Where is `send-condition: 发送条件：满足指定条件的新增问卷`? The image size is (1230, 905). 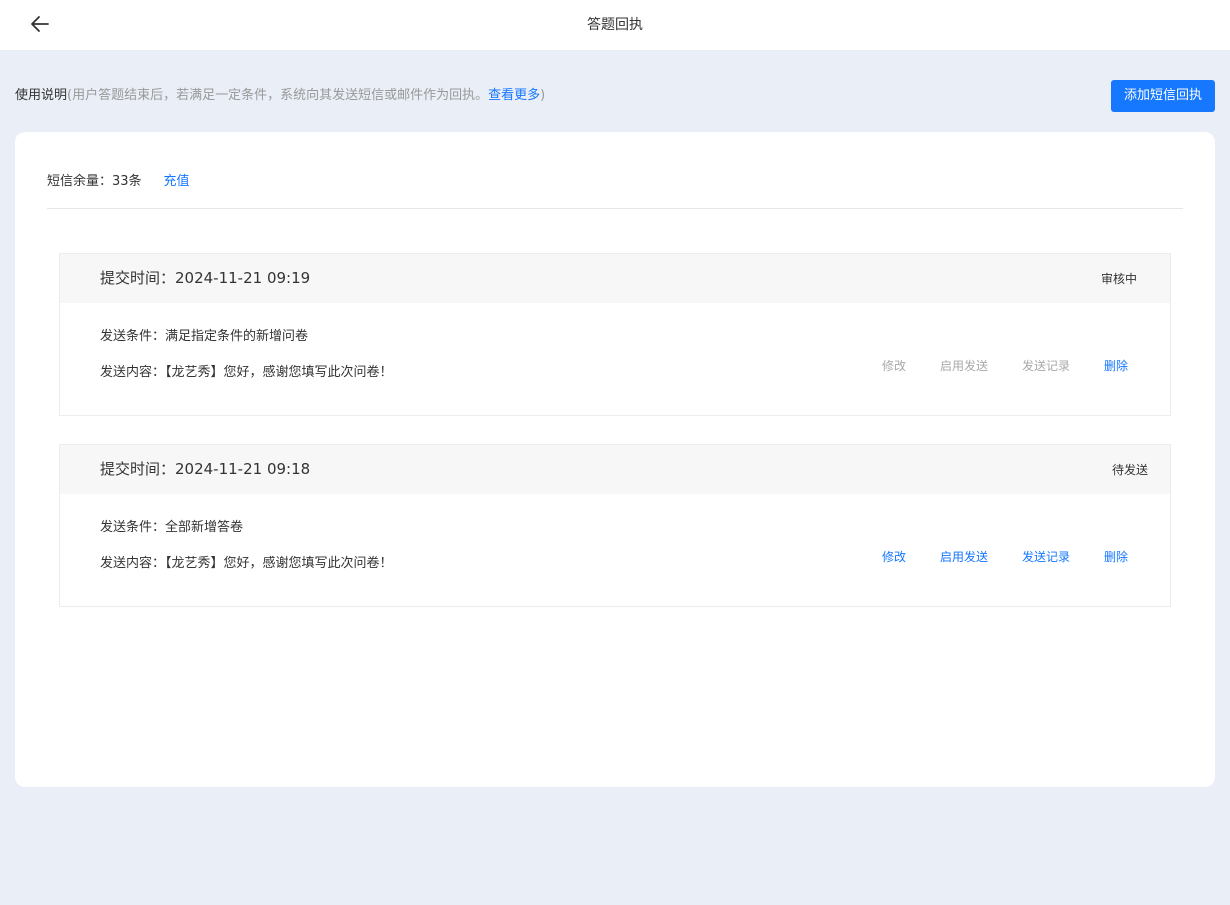 send-condition: 发送条件：满足指定条件的新增问卷 is located at coordinates (204, 336).